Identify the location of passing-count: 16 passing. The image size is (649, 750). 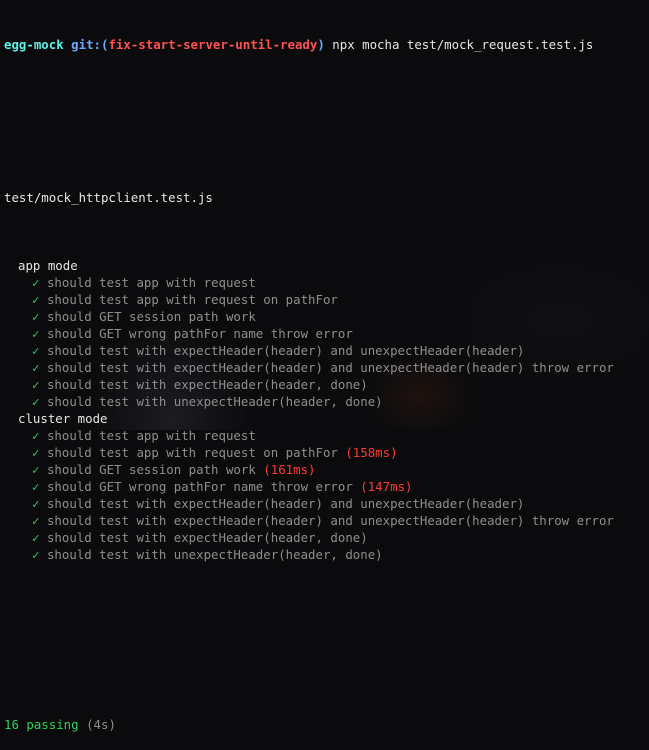
(41, 724).